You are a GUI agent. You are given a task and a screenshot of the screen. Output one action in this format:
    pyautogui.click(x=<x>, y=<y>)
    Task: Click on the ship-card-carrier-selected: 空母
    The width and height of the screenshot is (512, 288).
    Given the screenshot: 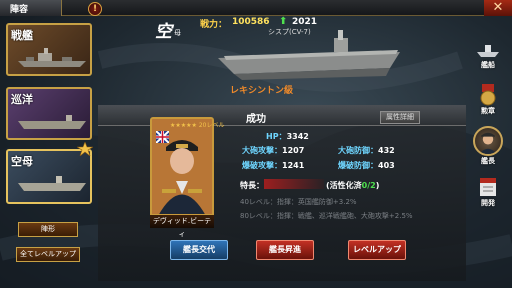 What is the action you would take?
    pyautogui.click(x=49, y=176)
    